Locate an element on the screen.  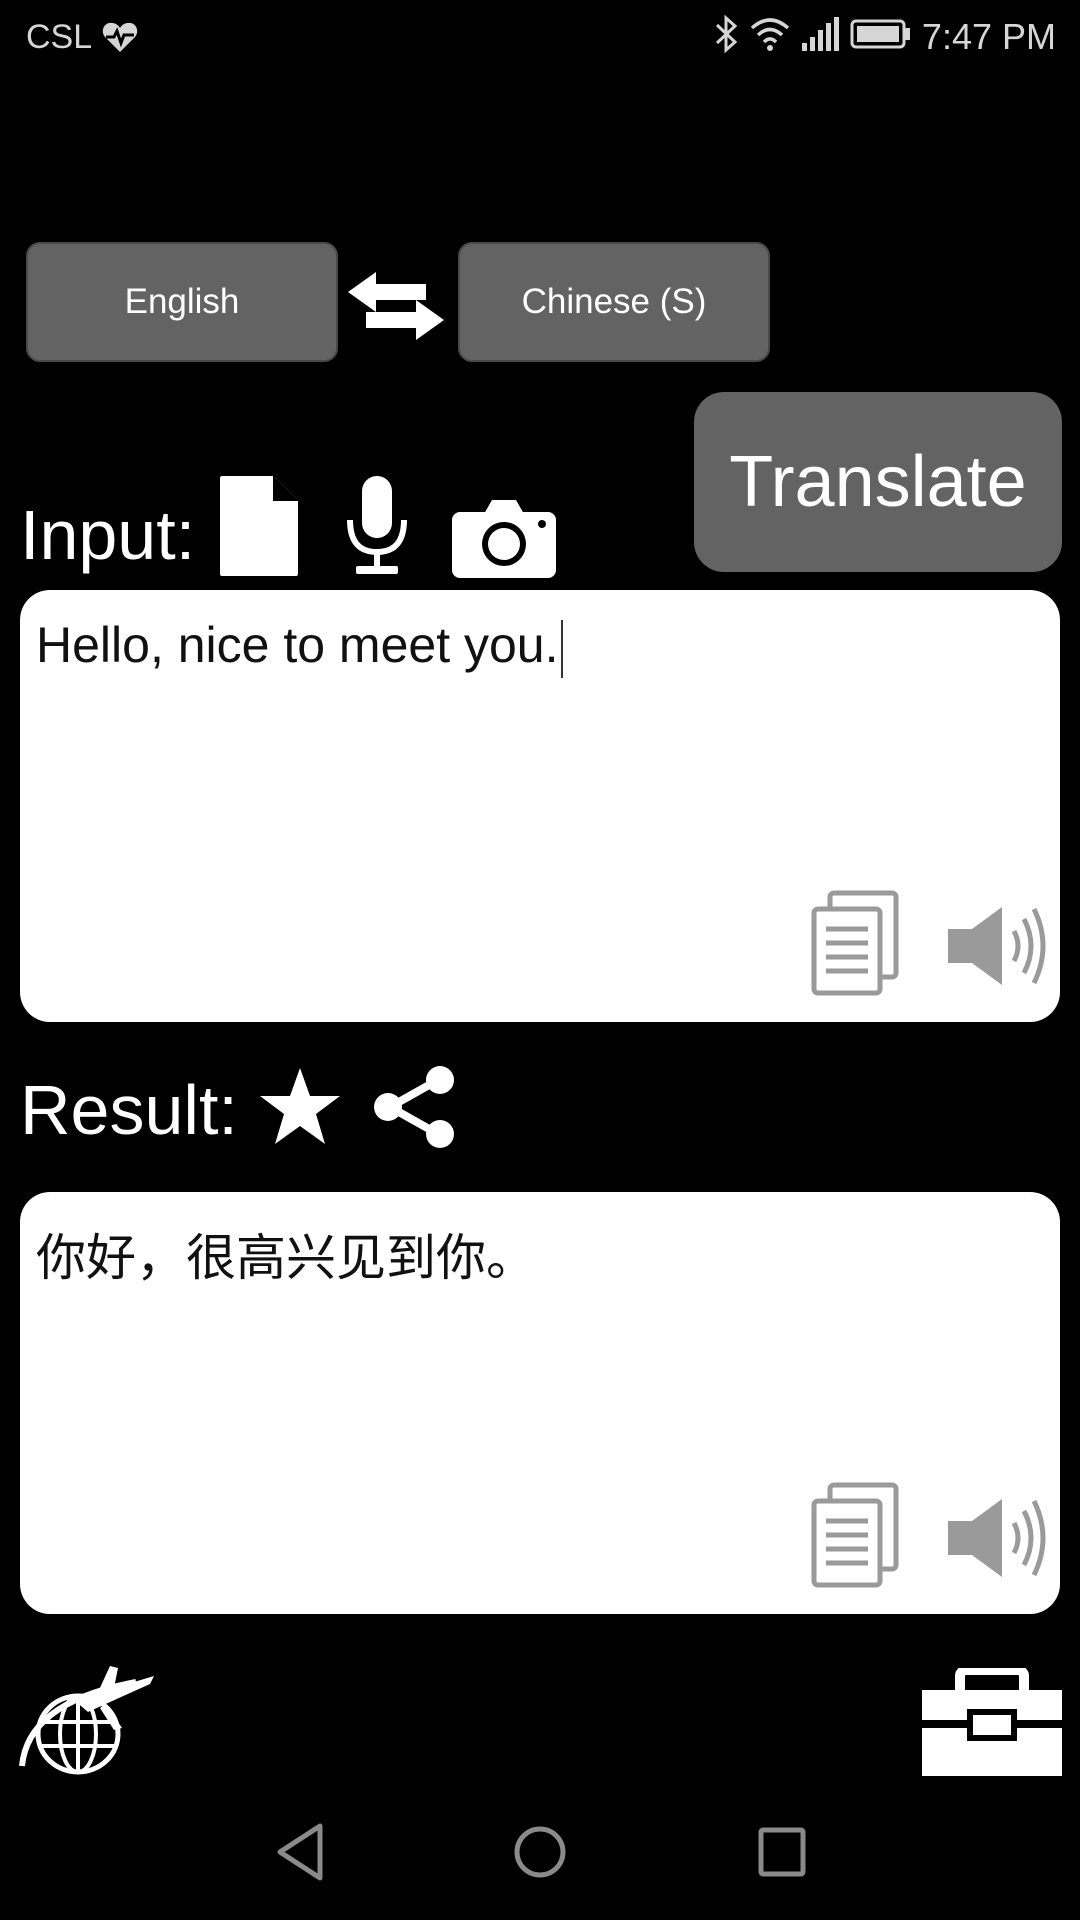
back-icon is located at coordinates (300, 1854).